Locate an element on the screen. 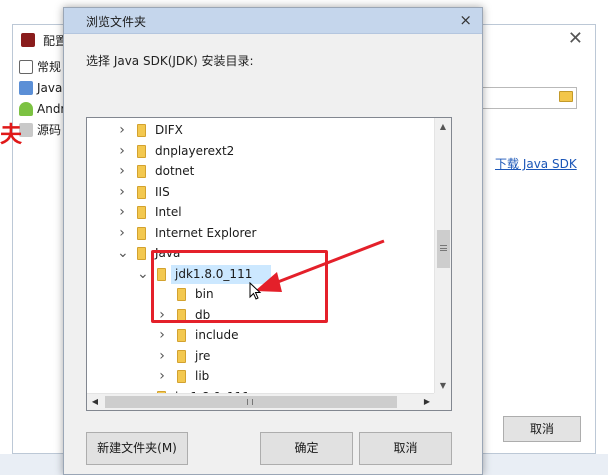 The height and width of the screenshot is (475, 608). annotation-red-text: 夫 is located at coordinates (11, 135).